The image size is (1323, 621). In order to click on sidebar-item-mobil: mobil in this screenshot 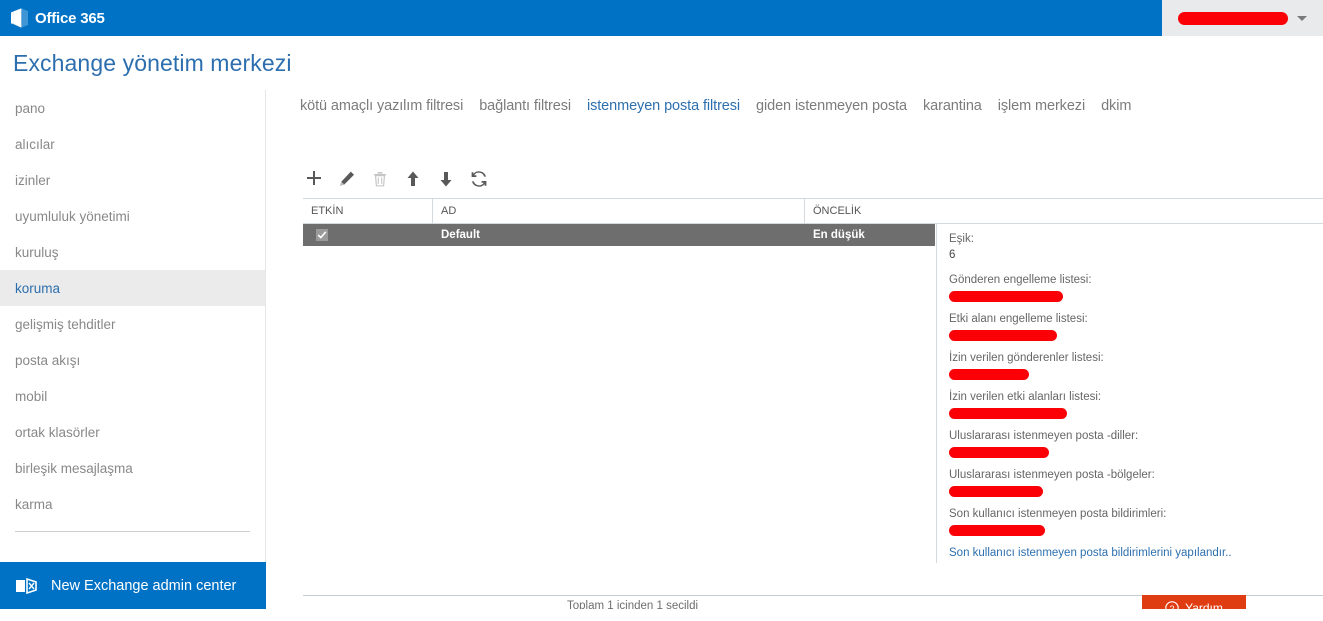, I will do `click(132, 396)`.